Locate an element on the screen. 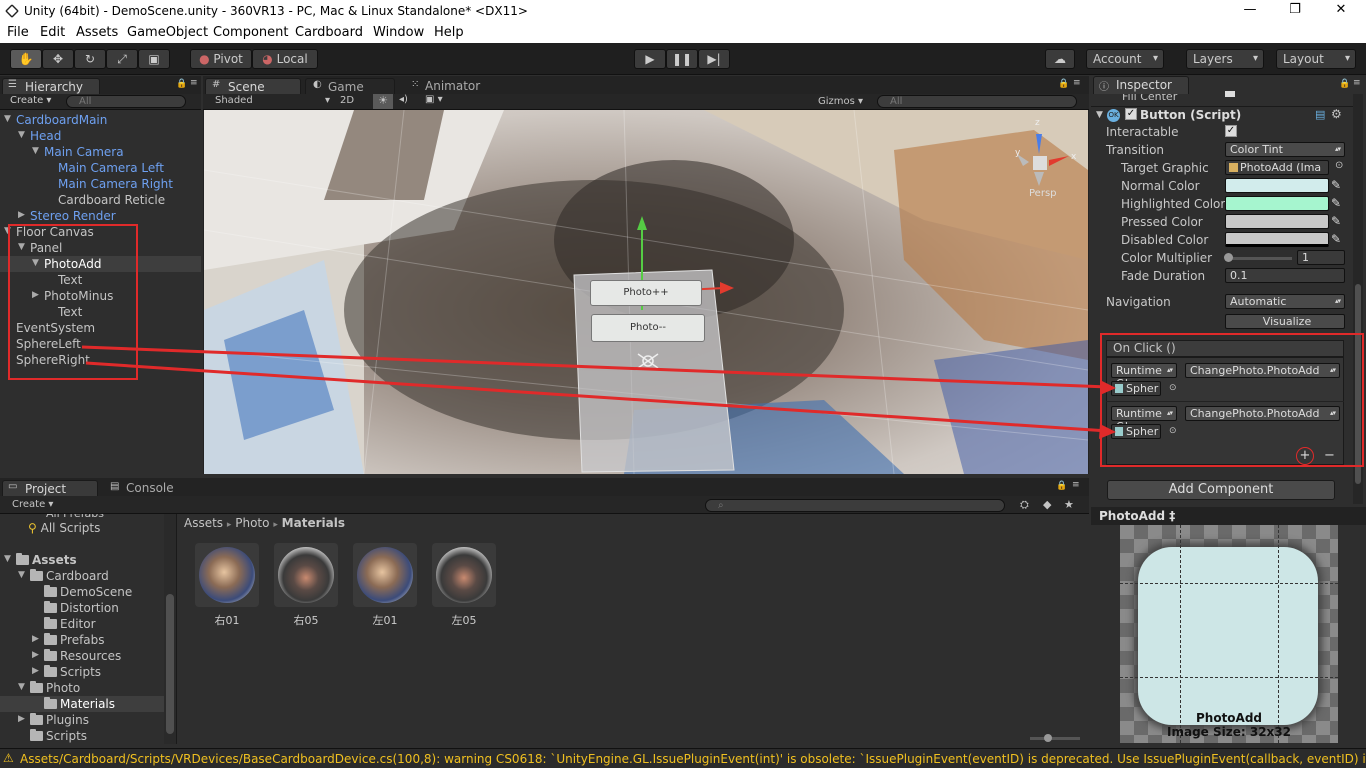  panel-menu-icon: ≡ is located at coordinates (194, 83).